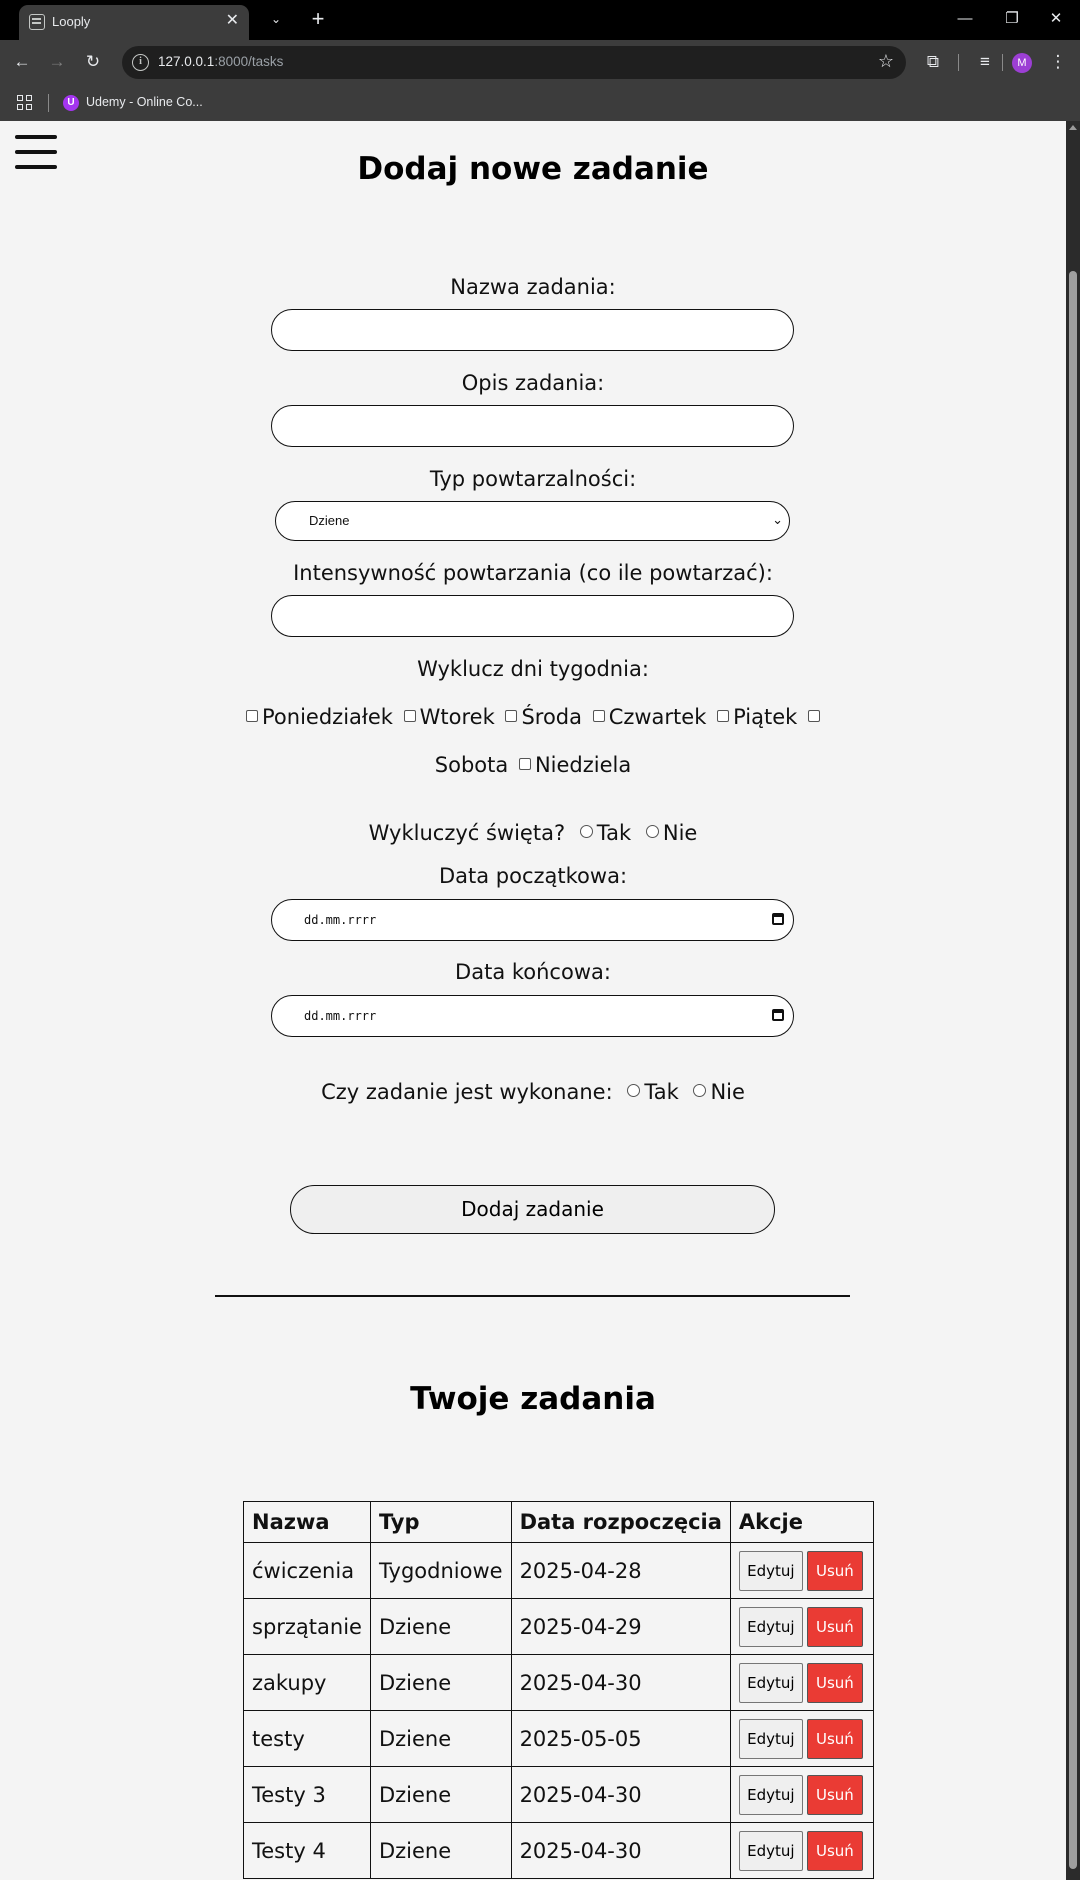 The height and width of the screenshot is (1880, 1080). What do you see at coordinates (533, 833) in the screenshot?
I see `exclude-holidays-row: Wykluczyć święta? Tak Nie` at bounding box center [533, 833].